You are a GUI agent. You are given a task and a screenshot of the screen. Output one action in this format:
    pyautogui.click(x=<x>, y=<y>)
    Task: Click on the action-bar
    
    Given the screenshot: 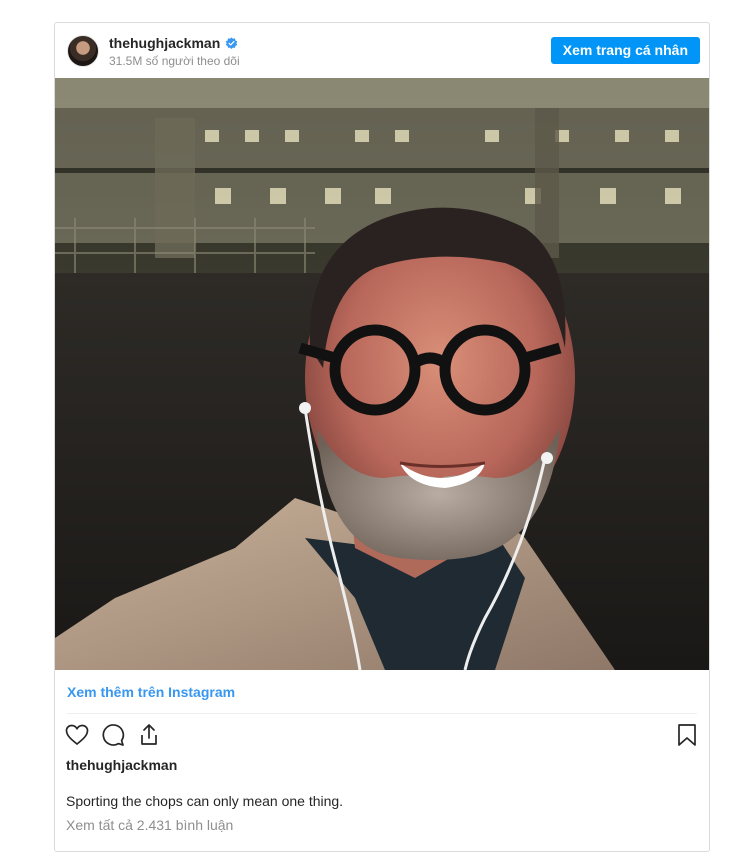 What is the action you would take?
    pyautogui.click(x=382, y=735)
    